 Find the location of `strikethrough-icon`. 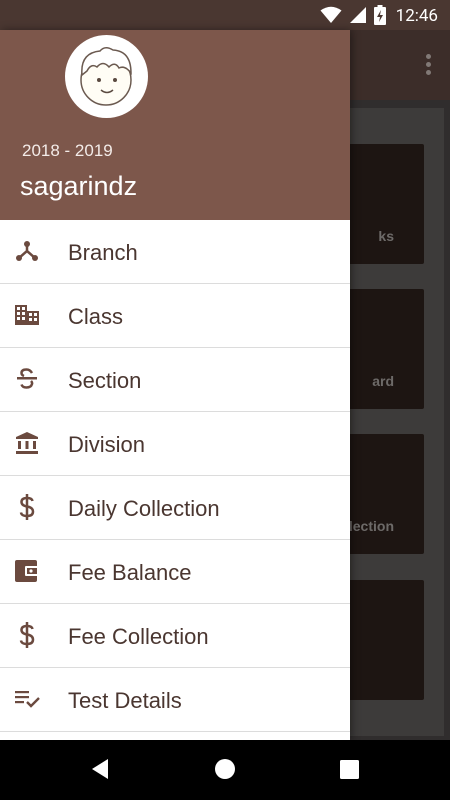

strikethrough-icon is located at coordinates (27, 379).